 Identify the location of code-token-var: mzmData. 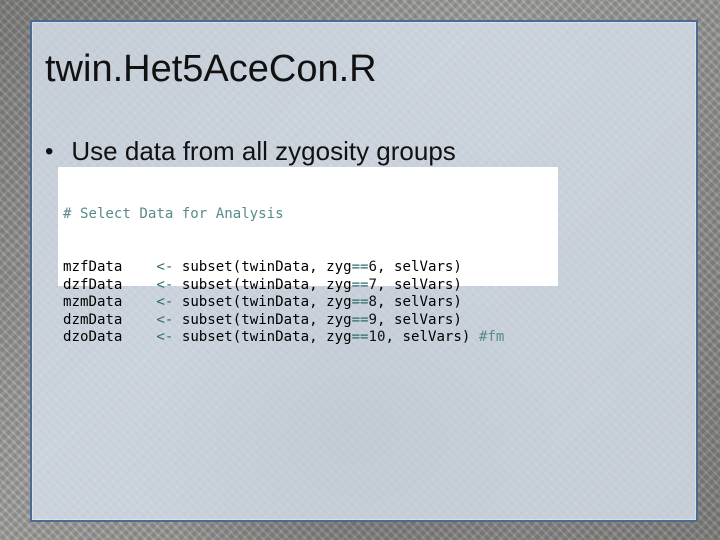
(110, 302).